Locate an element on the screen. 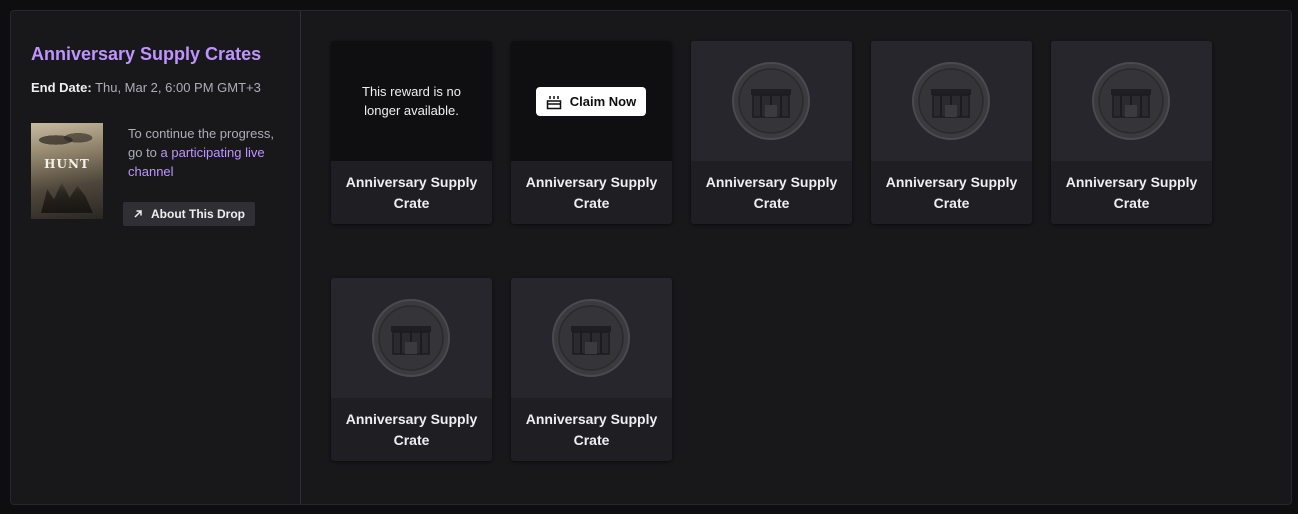 This screenshot has height=514, width=1298. about-this-drop-button: About This Drop is located at coordinates (189, 214).